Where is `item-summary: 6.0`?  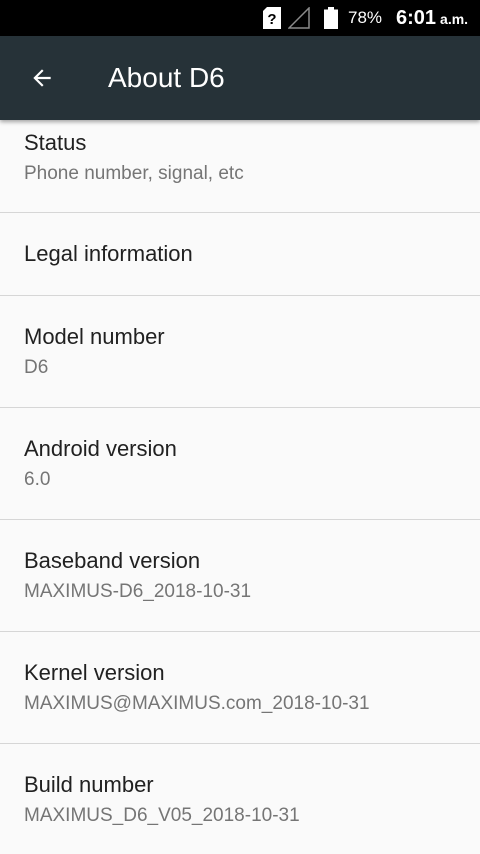
item-summary: 6.0 is located at coordinates (37, 479).